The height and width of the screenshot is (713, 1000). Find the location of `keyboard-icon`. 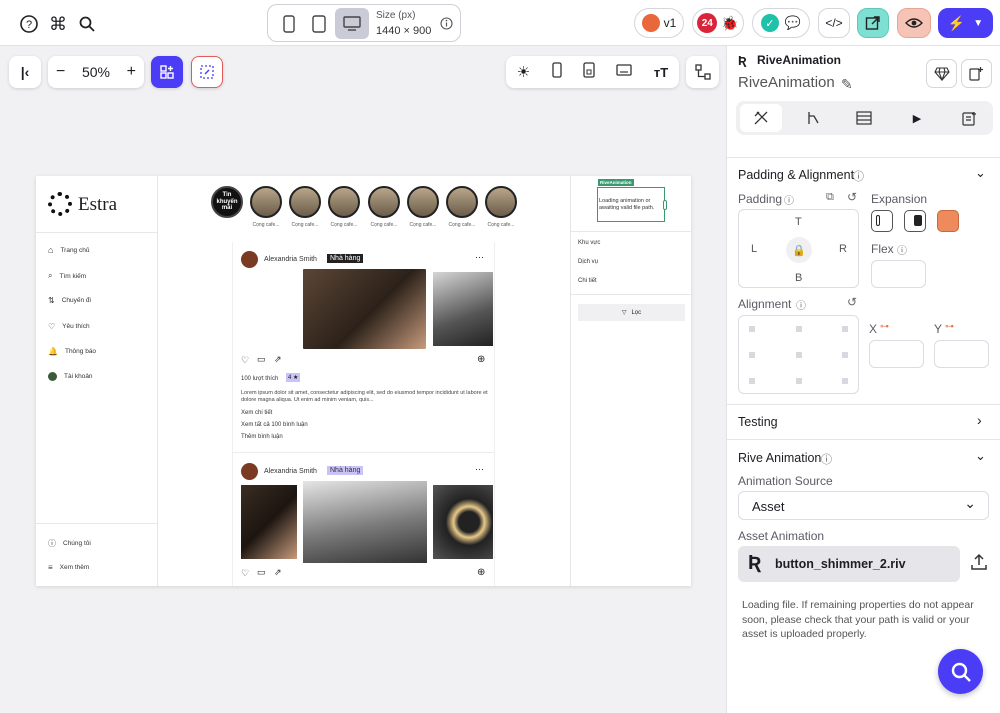

keyboard-icon is located at coordinates (624, 72).